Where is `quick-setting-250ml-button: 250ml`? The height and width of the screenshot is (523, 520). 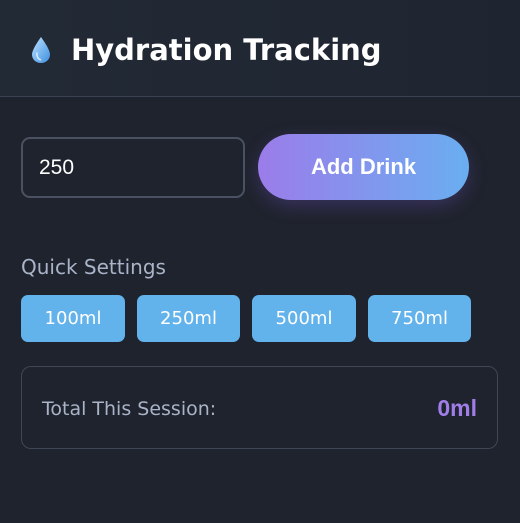 quick-setting-250ml-button: 250ml is located at coordinates (188, 318).